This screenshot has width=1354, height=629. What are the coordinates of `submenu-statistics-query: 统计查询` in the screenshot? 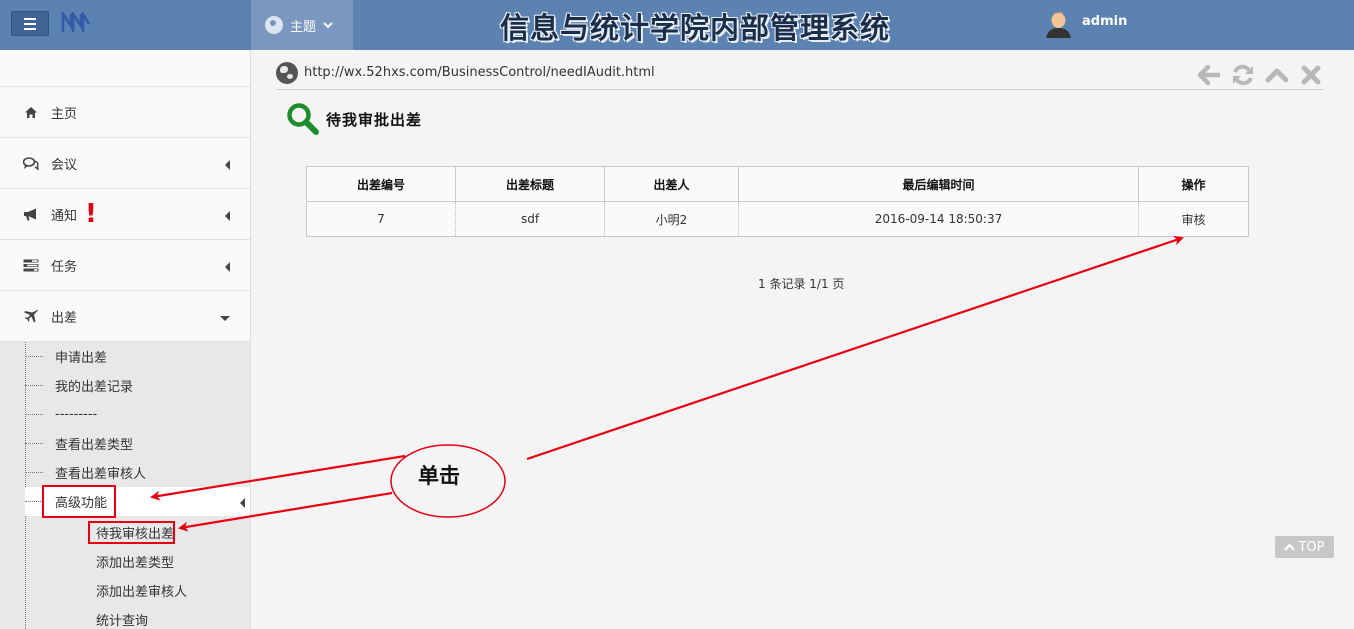 It's located at (122, 619).